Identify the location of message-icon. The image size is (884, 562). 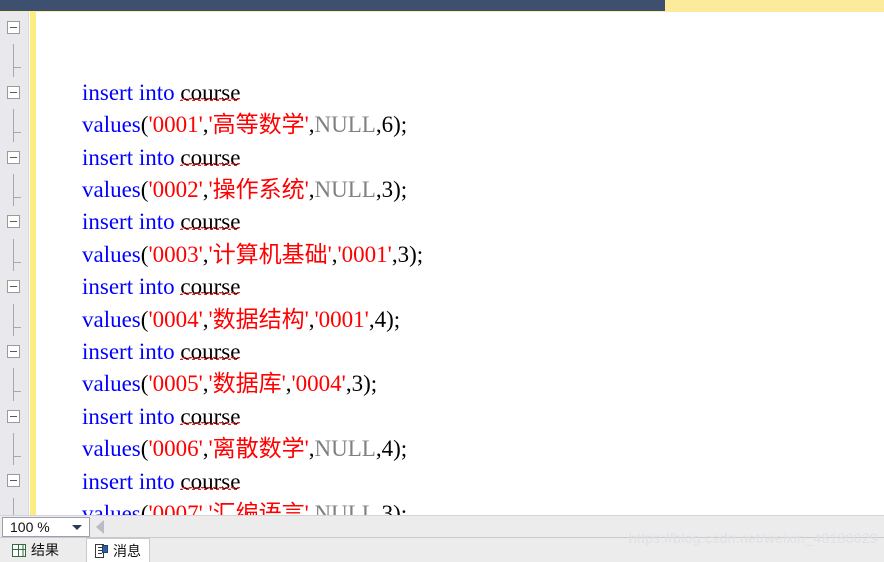
(101, 550).